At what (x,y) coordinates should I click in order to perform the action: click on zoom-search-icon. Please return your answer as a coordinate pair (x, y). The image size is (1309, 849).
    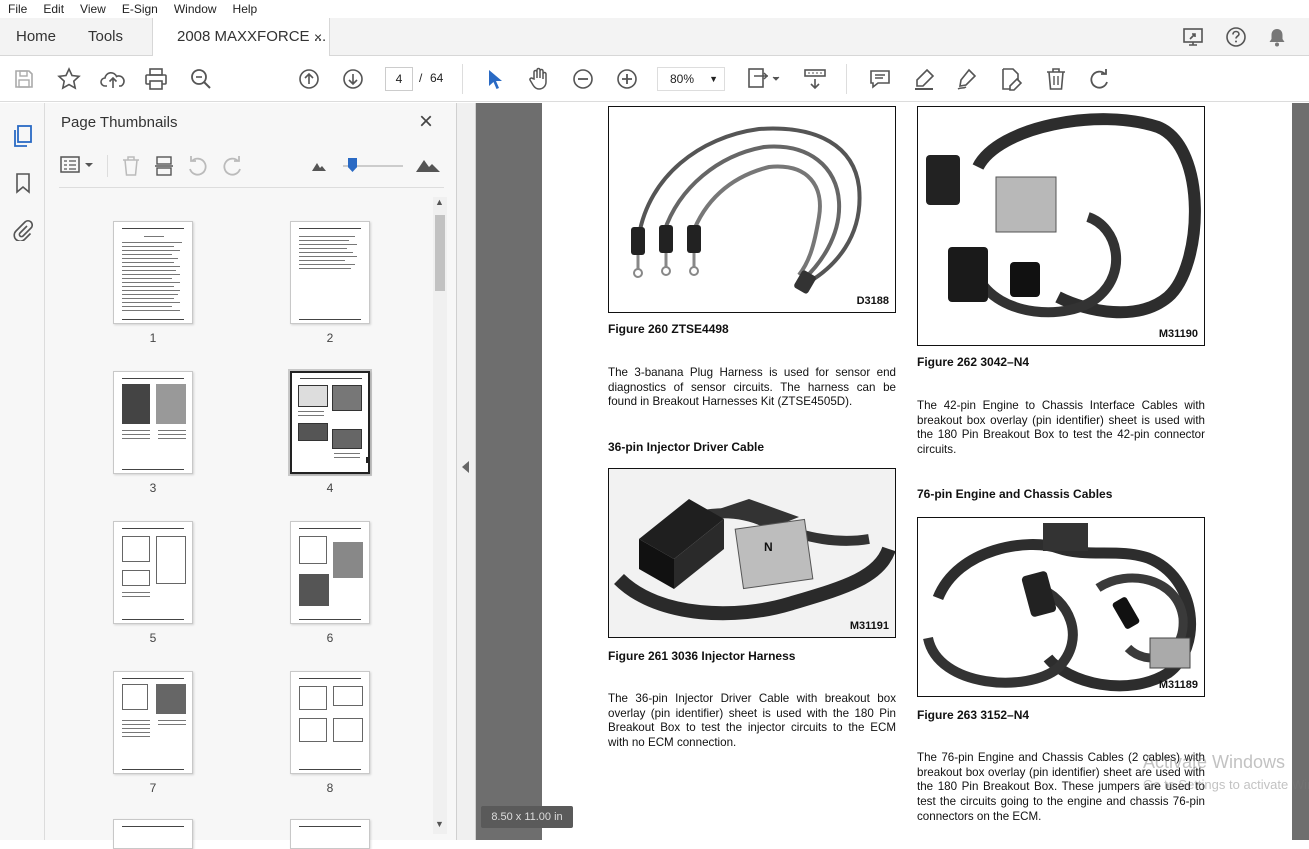
    Looking at the image, I should click on (201, 79).